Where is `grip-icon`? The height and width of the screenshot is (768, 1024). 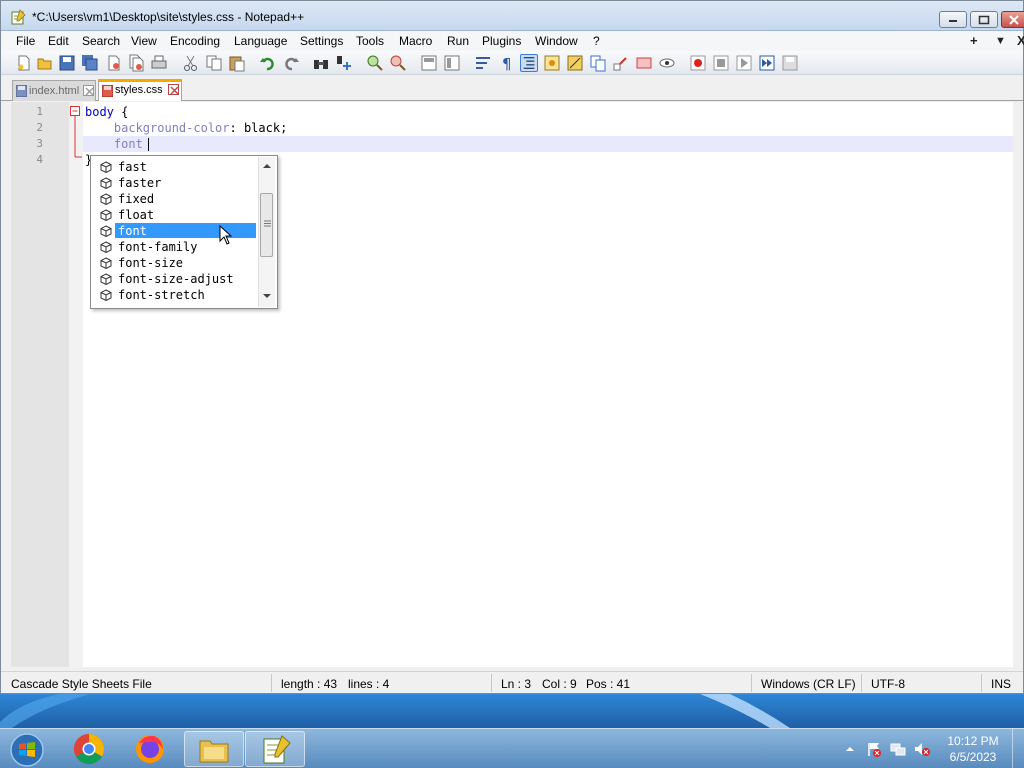
grip-icon is located at coordinates (267, 223).